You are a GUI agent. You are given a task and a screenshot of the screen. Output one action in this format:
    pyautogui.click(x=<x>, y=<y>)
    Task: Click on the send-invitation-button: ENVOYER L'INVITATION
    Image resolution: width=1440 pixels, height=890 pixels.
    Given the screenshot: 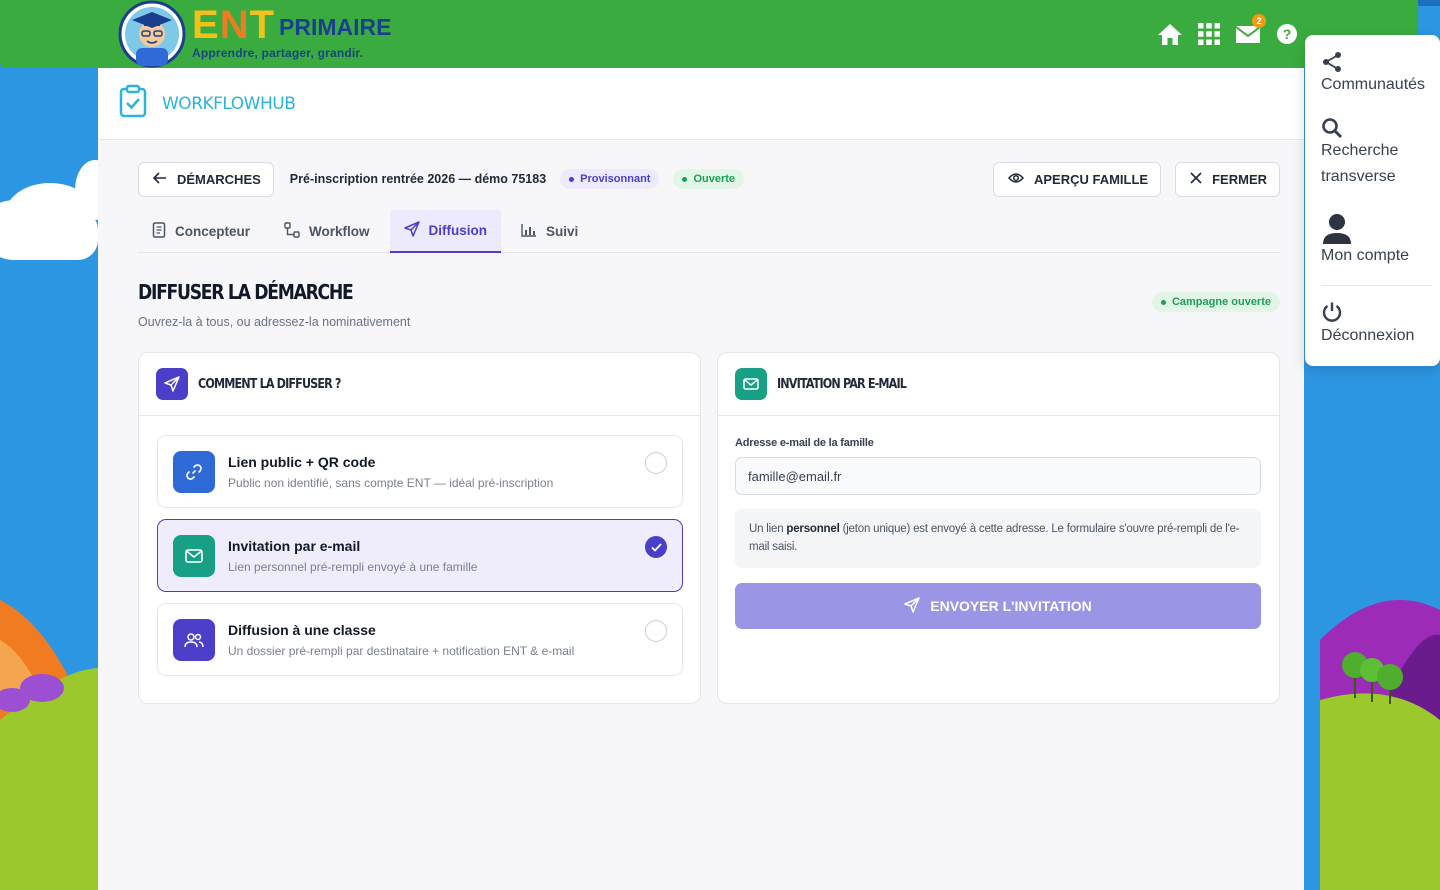 What is the action you would take?
    pyautogui.click(x=998, y=606)
    